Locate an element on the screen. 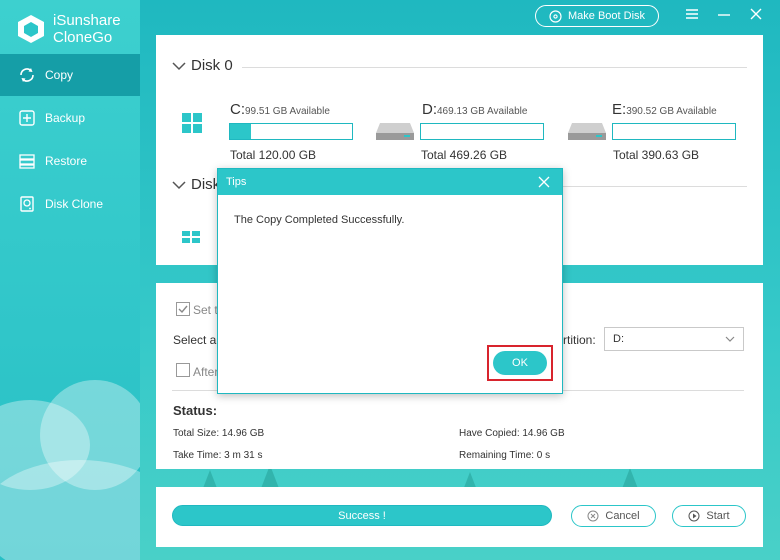  minimize-button is located at coordinates (724, 14).